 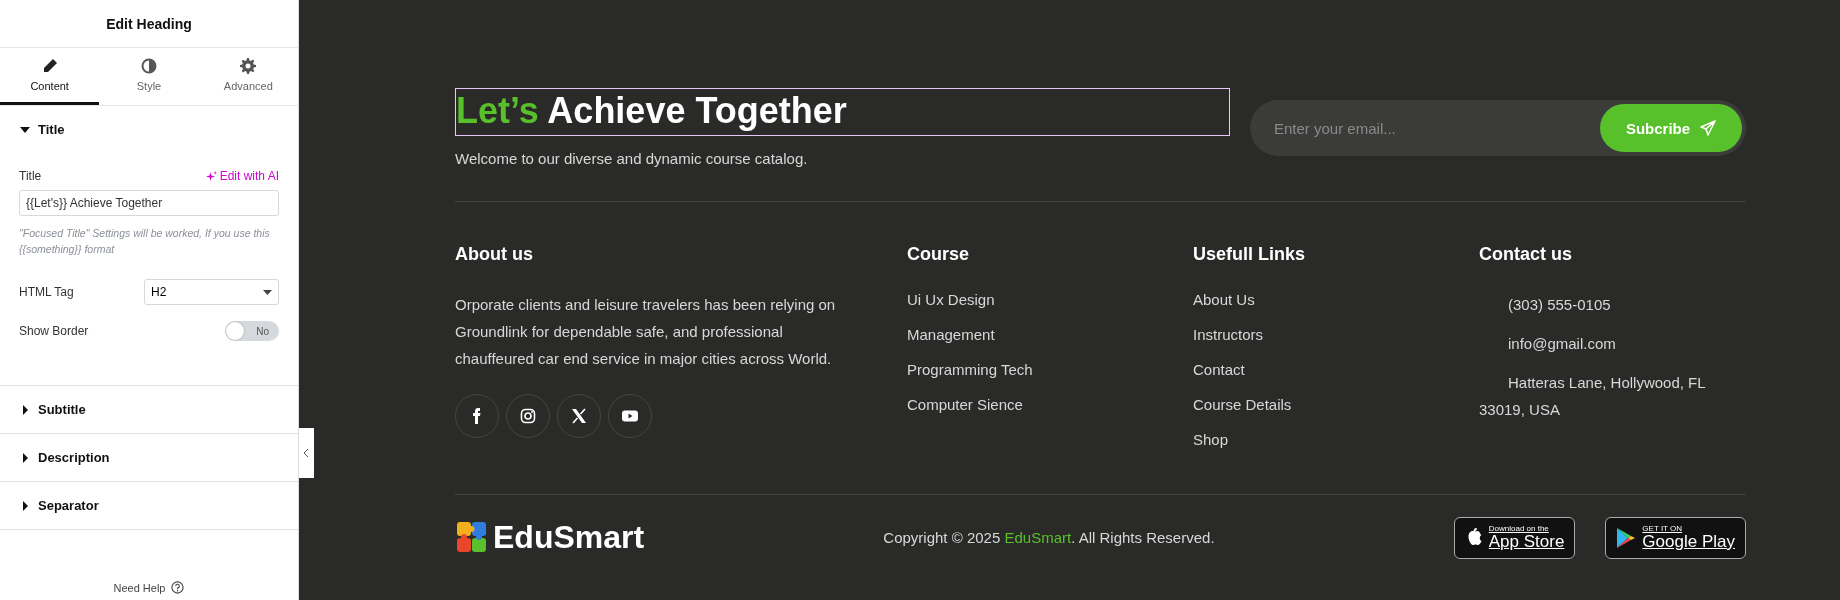 What do you see at coordinates (149, 76) in the screenshot?
I see `panel-tab: Style` at bounding box center [149, 76].